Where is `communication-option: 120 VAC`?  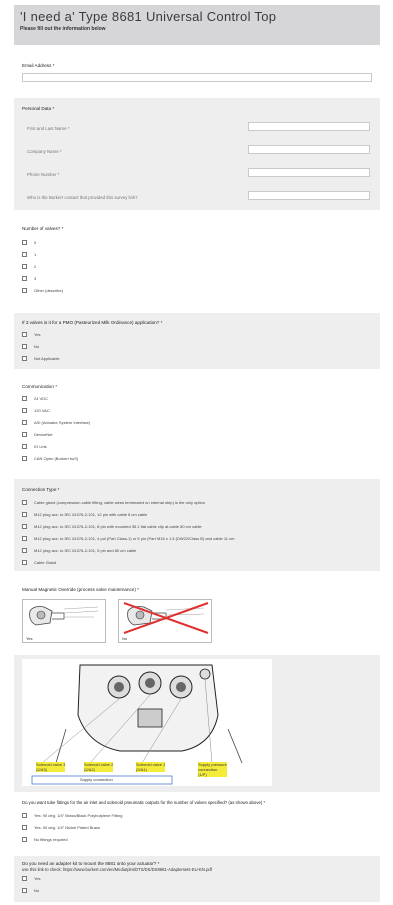 communication-option: 120 VAC is located at coordinates (36, 410).